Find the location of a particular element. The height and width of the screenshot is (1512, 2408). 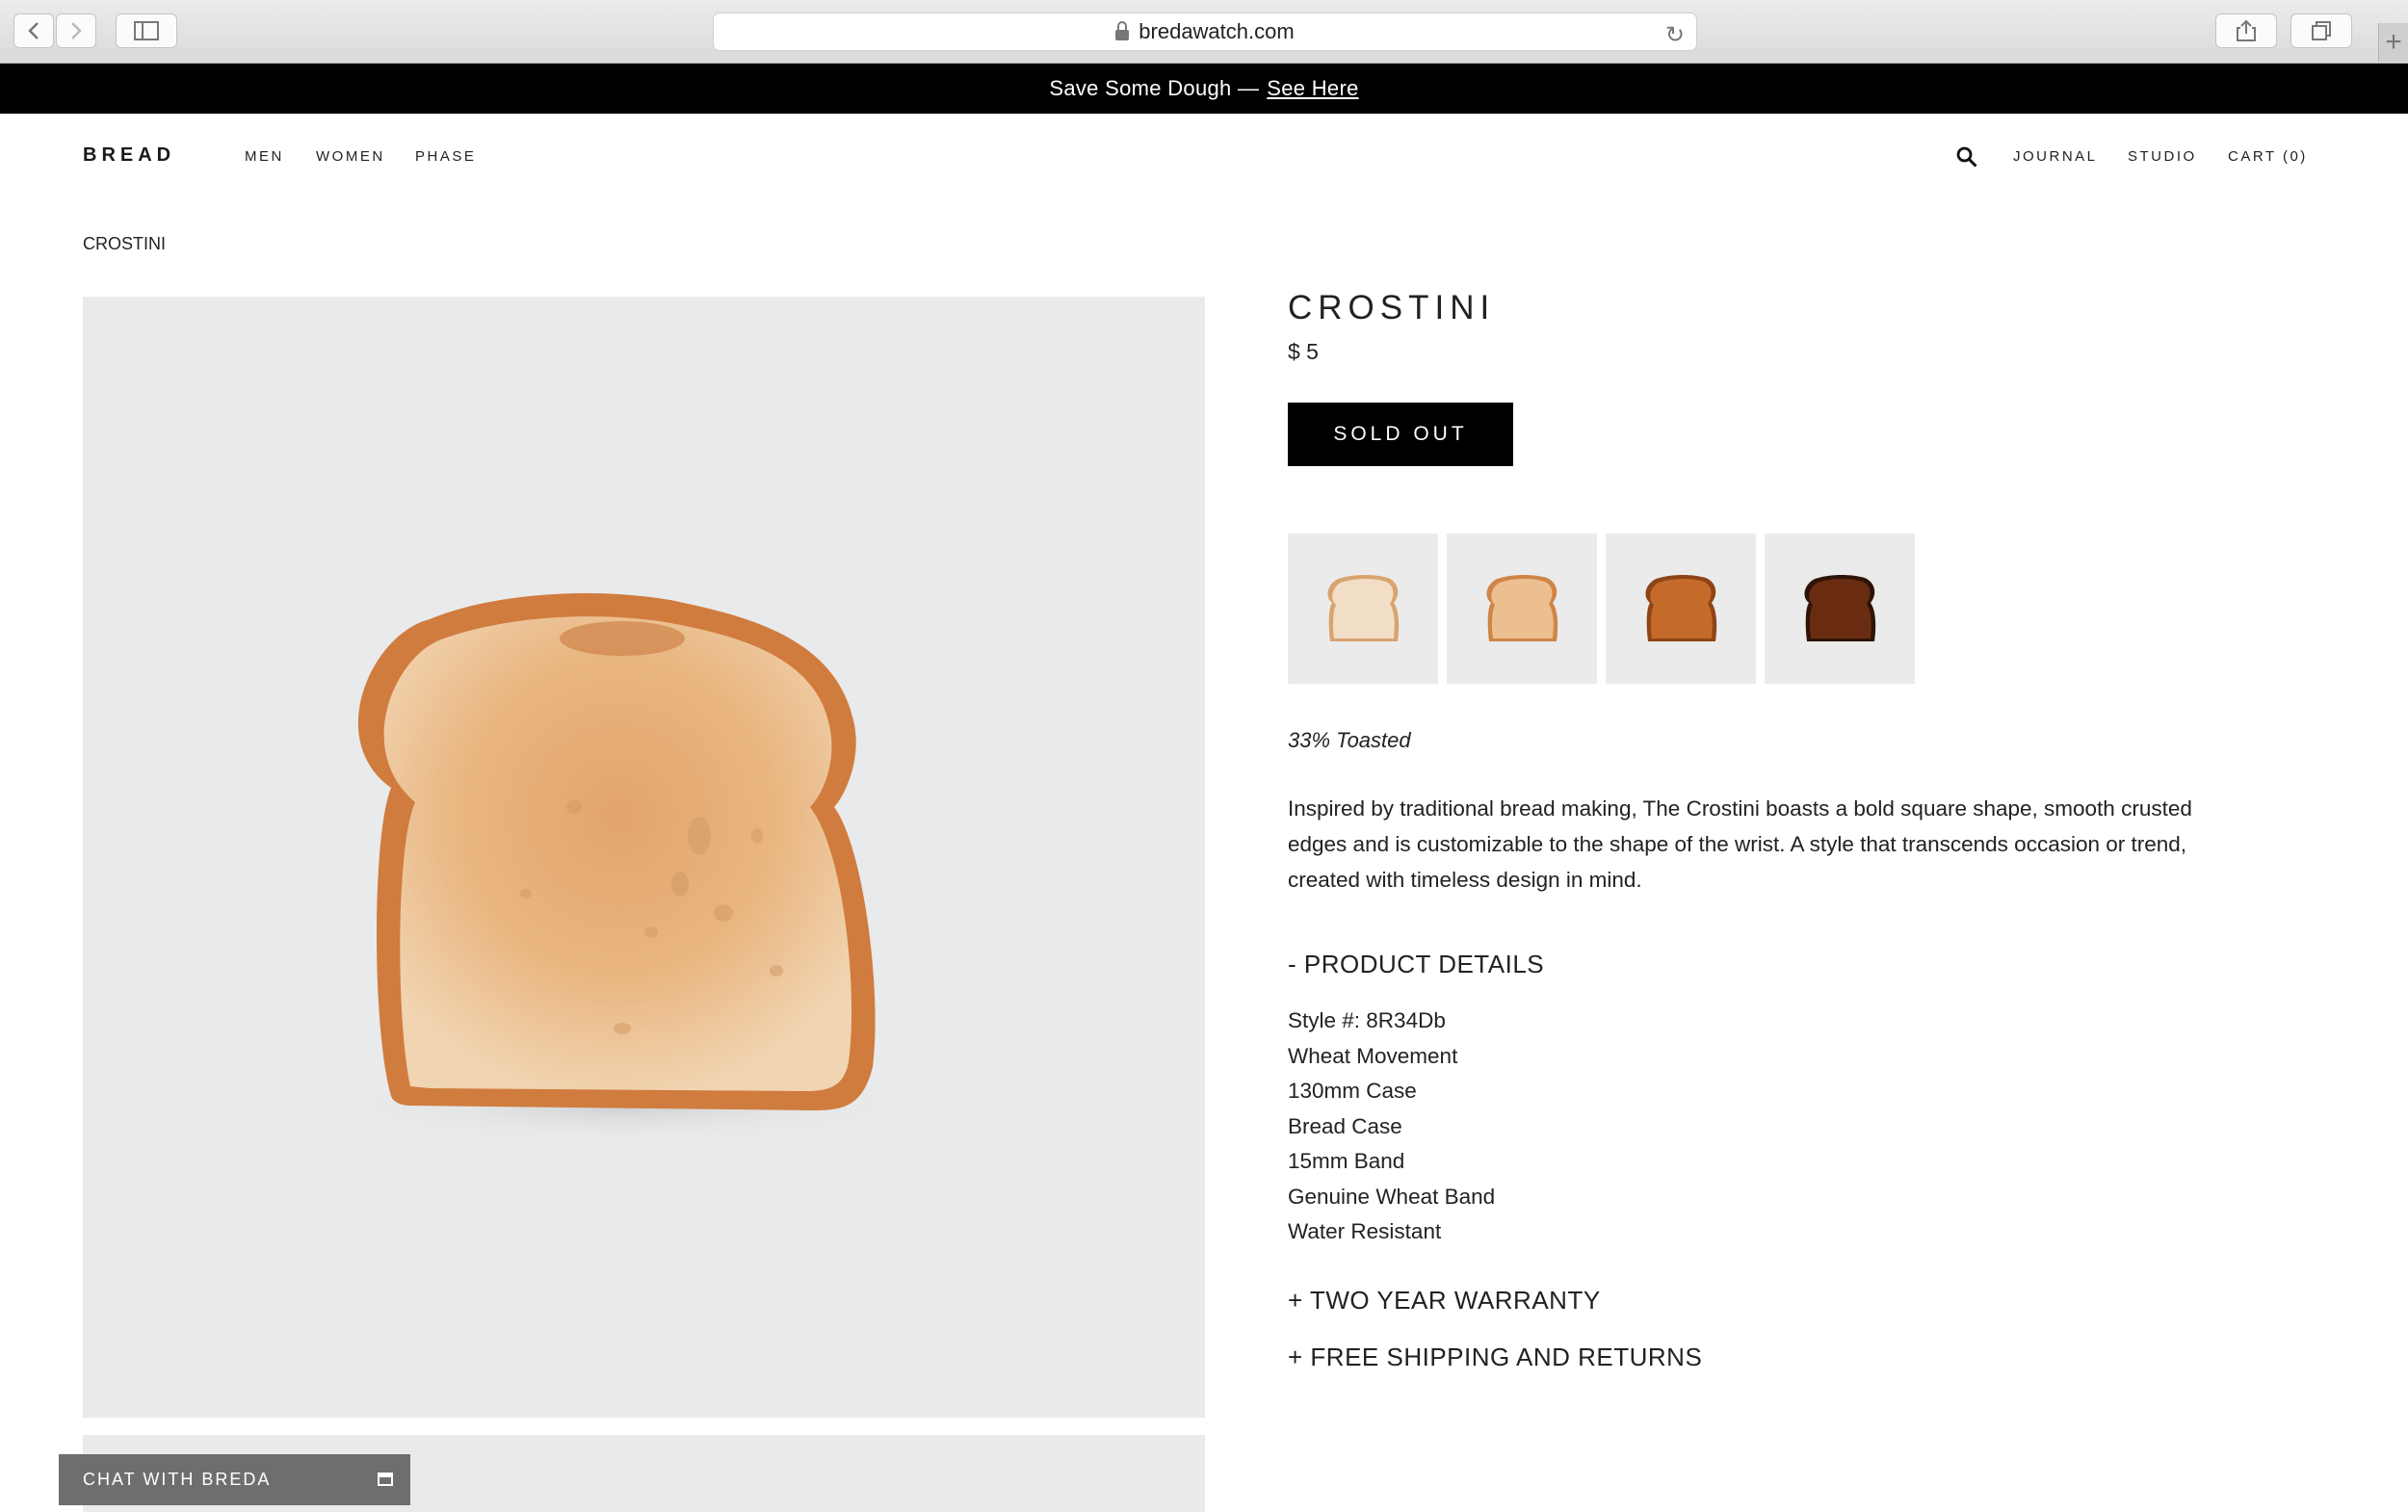

product-price: $ 5 is located at coordinates (1303, 351).